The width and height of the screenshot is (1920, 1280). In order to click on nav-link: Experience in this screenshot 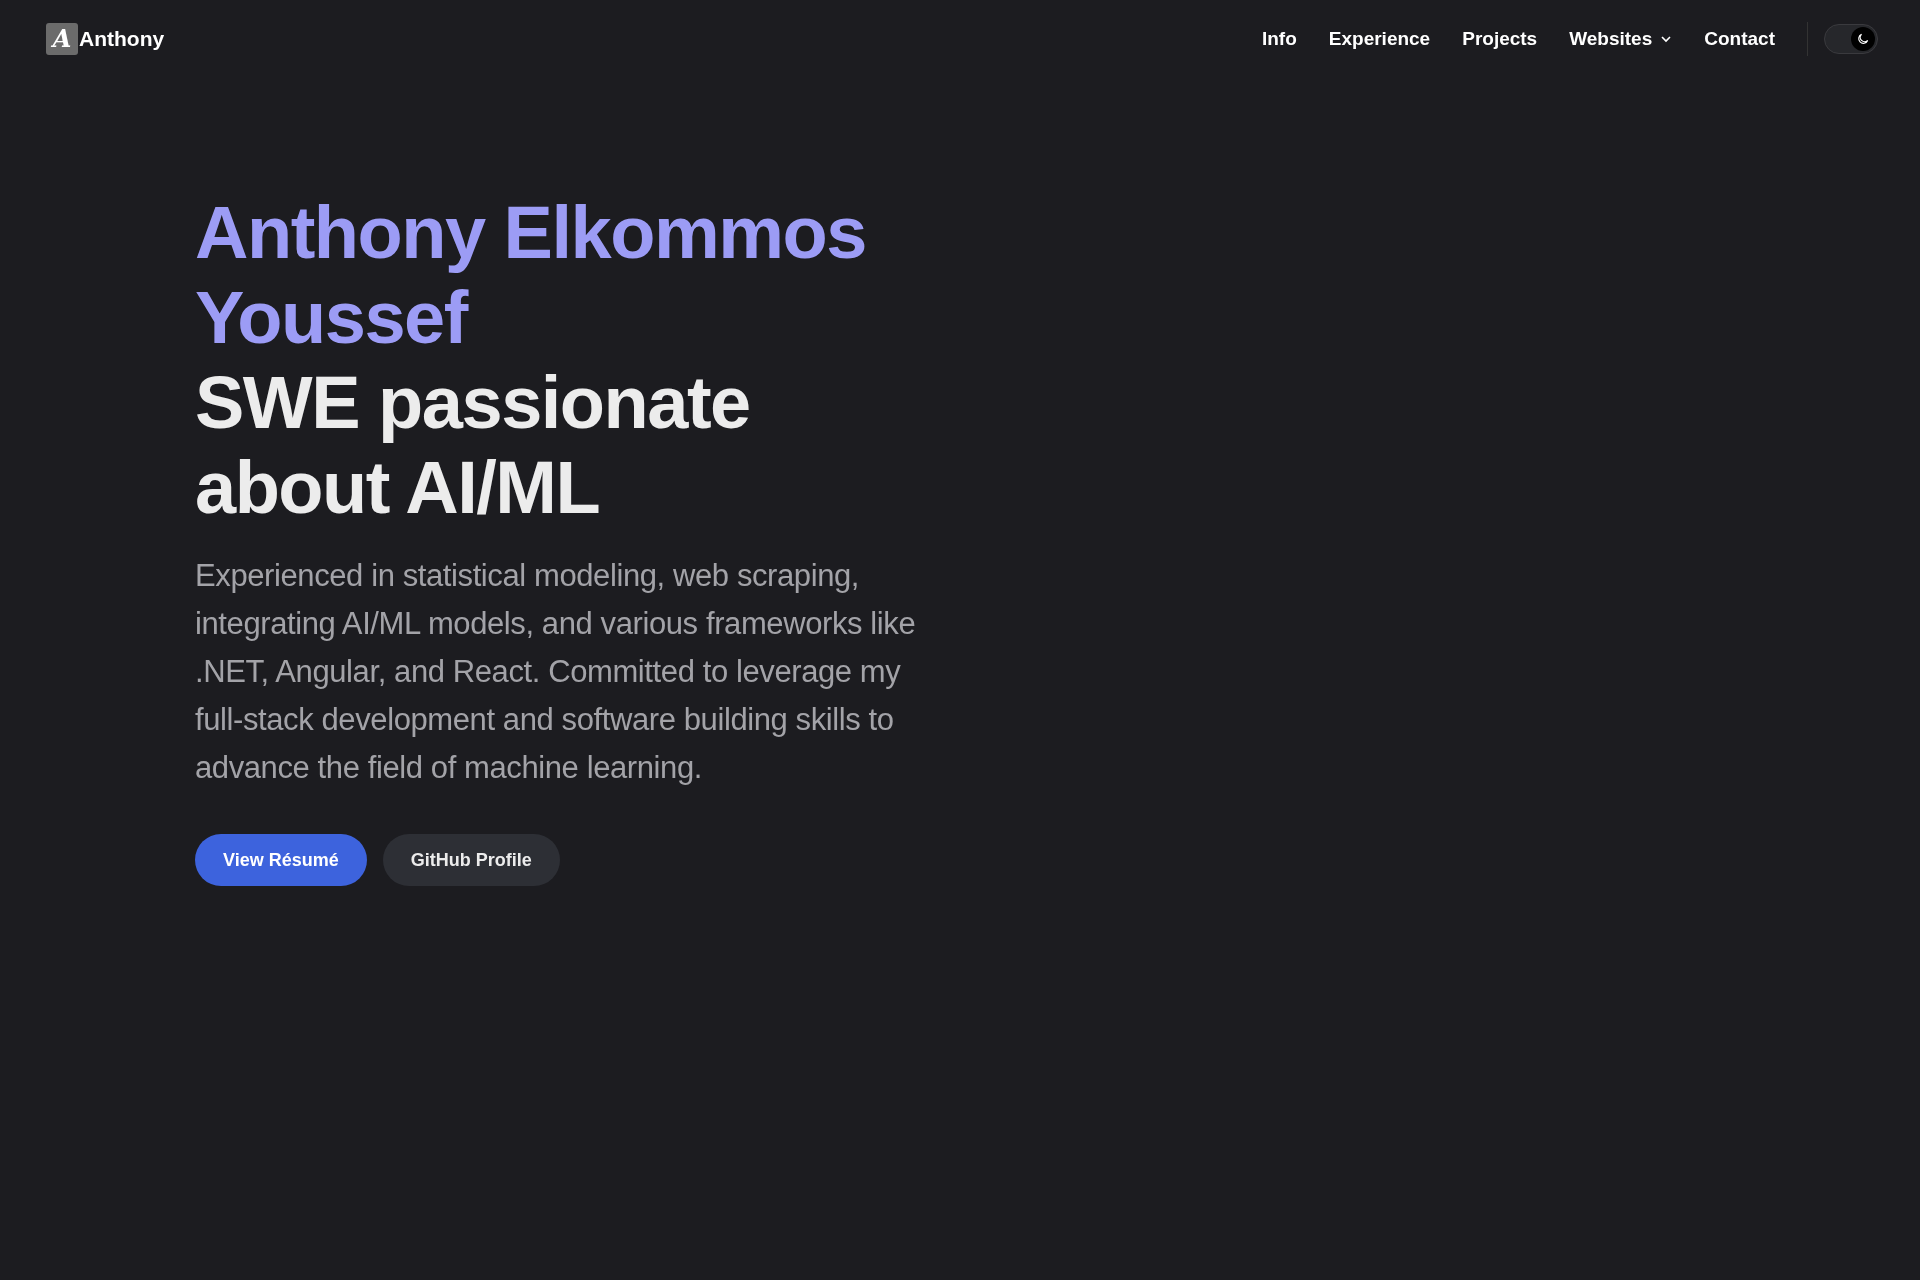, I will do `click(1379, 39)`.